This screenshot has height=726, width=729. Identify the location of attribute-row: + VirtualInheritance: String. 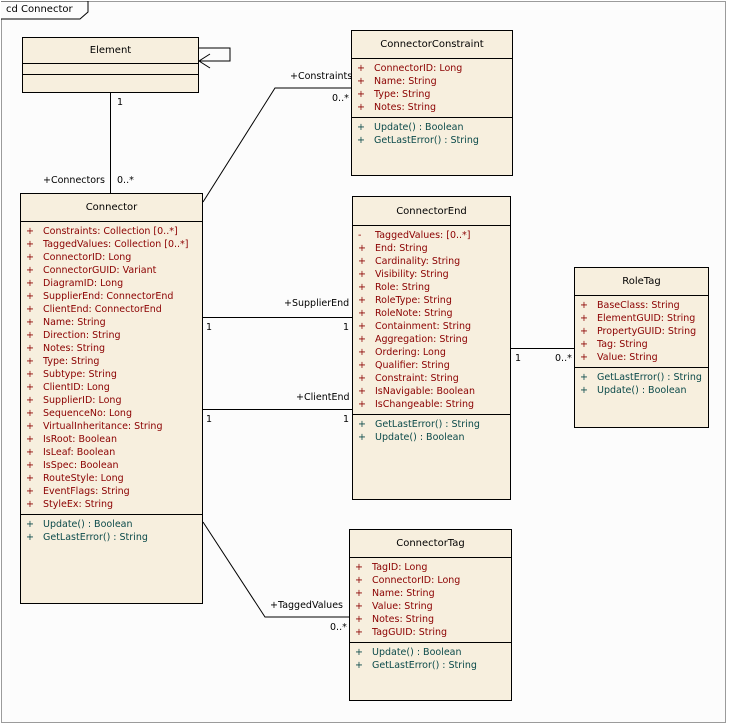
(111, 426).